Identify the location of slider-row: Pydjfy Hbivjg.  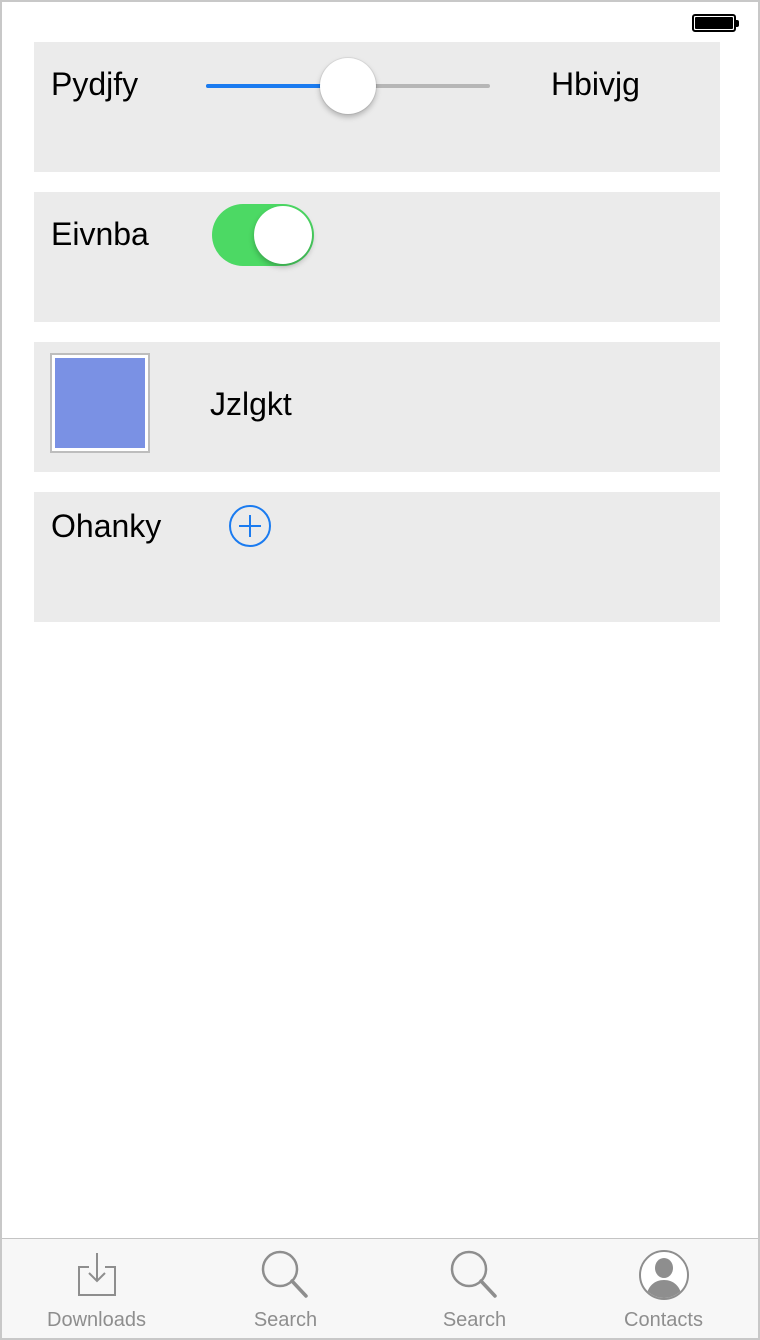
(377, 107).